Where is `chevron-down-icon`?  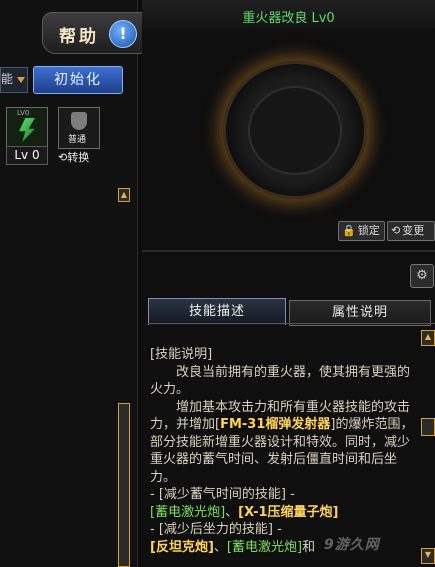 chevron-down-icon is located at coordinates (21, 80).